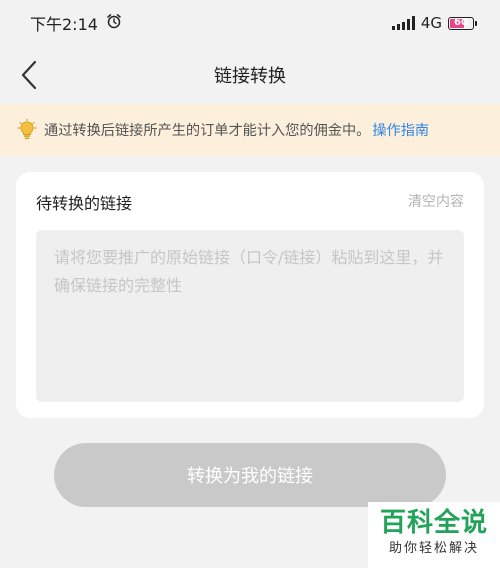 The height and width of the screenshot is (568, 500). What do you see at coordinates (250, 475) in the screenshot?
I see `convert-button: 转换为我的链接` at bounding box center [250, 475].